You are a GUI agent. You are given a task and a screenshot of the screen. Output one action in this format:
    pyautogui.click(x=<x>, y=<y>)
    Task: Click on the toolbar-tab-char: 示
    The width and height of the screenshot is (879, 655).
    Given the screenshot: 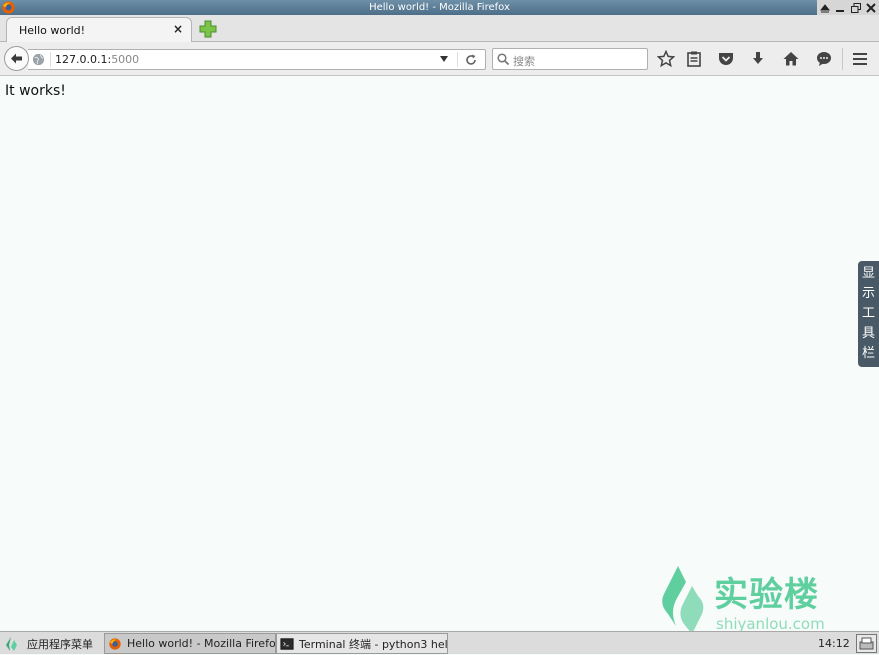 What is the action you would take?
    pyautogui.click(x=868, y=293)
    